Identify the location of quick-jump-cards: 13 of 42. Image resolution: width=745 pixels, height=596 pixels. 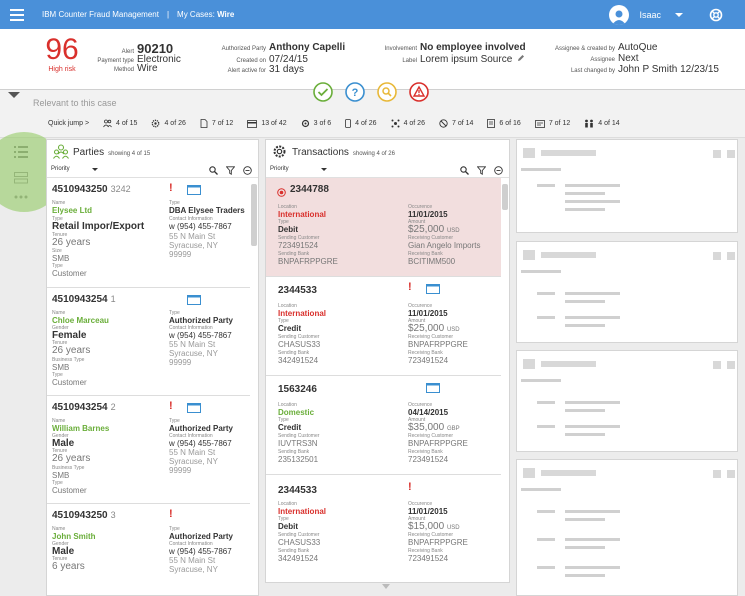
(267, 123).